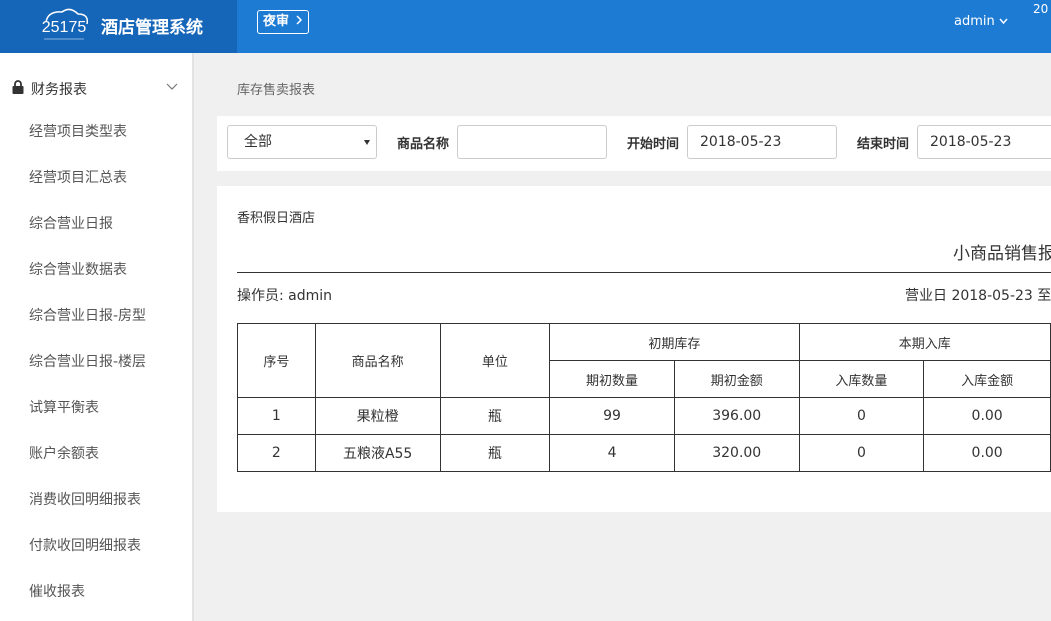 The width and height of the screenshot is (1051, 621). I want to click on breadcrumb: 库存售卖报表, so click(276, 90).